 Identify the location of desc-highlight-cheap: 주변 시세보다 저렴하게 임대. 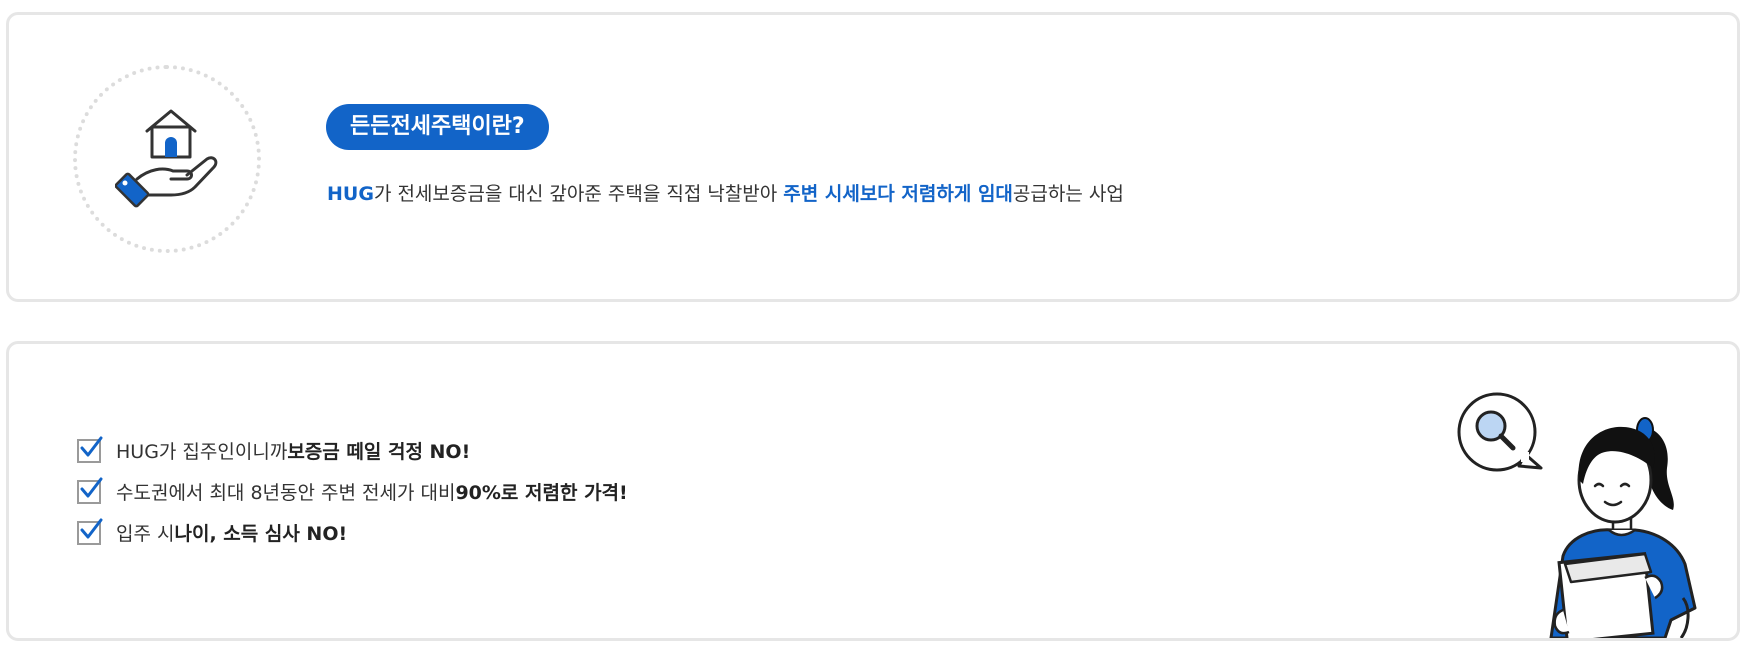
(898, 194).